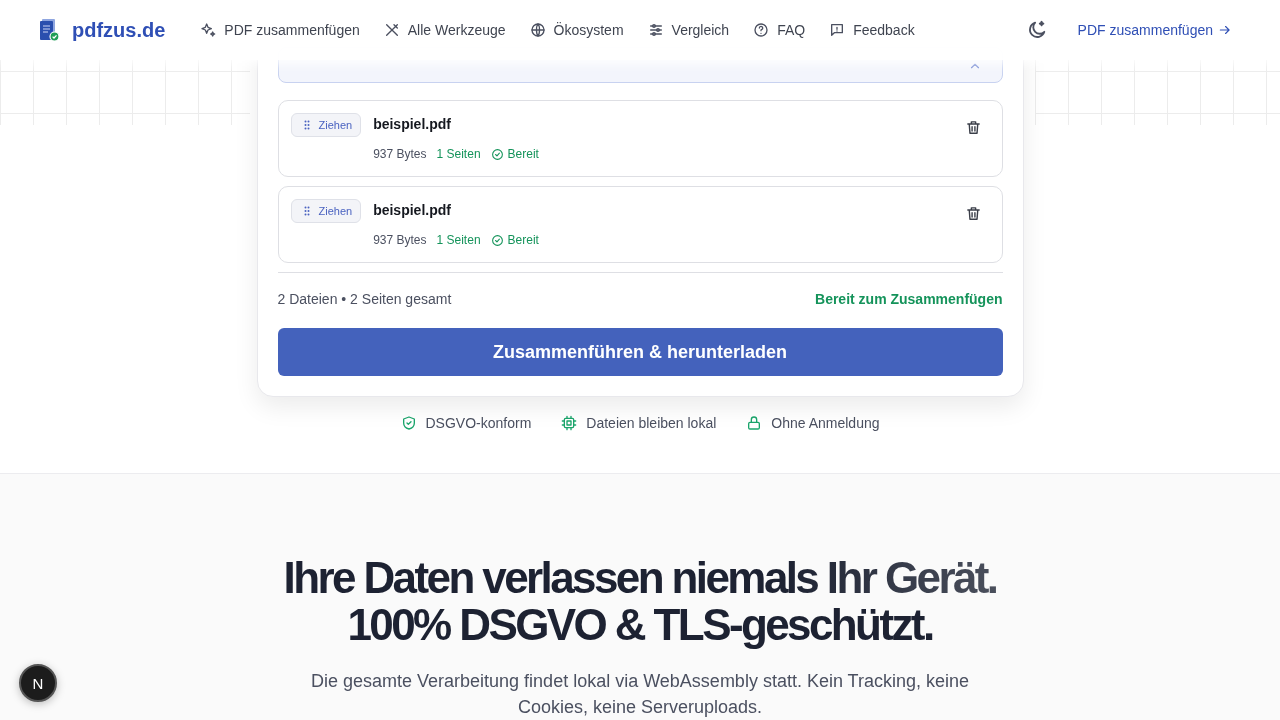 The image size is (1280, 720). What do you see at coordinates (576, 30) in the screenshot?
I see `nav-link: Ökosystem` at bounding box center [576, 30].